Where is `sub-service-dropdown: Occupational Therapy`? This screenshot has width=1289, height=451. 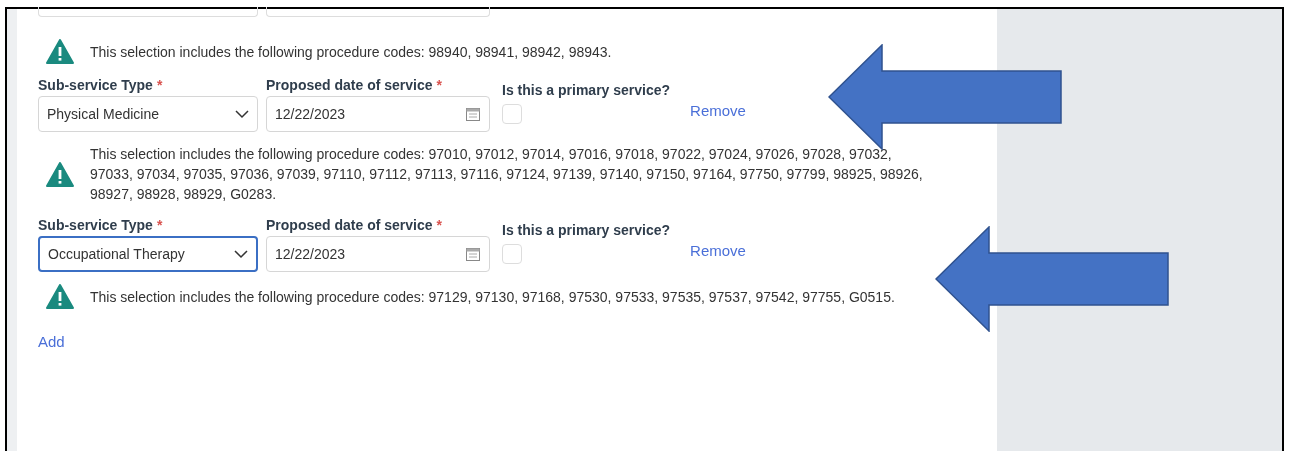 sub-service-dropdown: Occupational Therapy is located at coordinates (148, 254).